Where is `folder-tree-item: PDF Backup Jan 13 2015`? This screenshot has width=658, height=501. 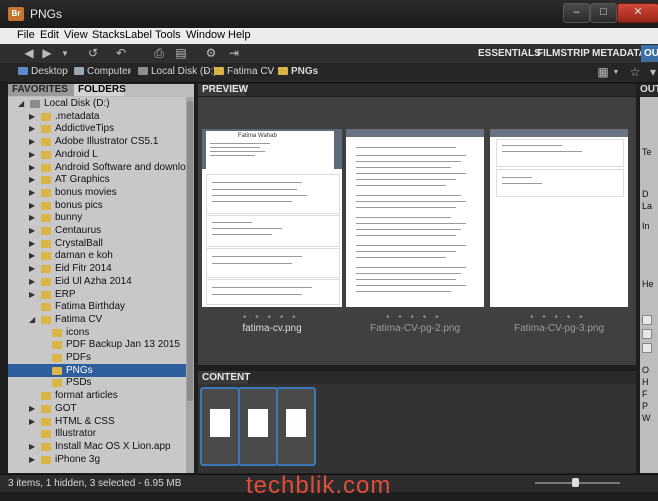 folder-tree-item: PDF Backup Jan 13 2015 is located at coordinates (97, 344).